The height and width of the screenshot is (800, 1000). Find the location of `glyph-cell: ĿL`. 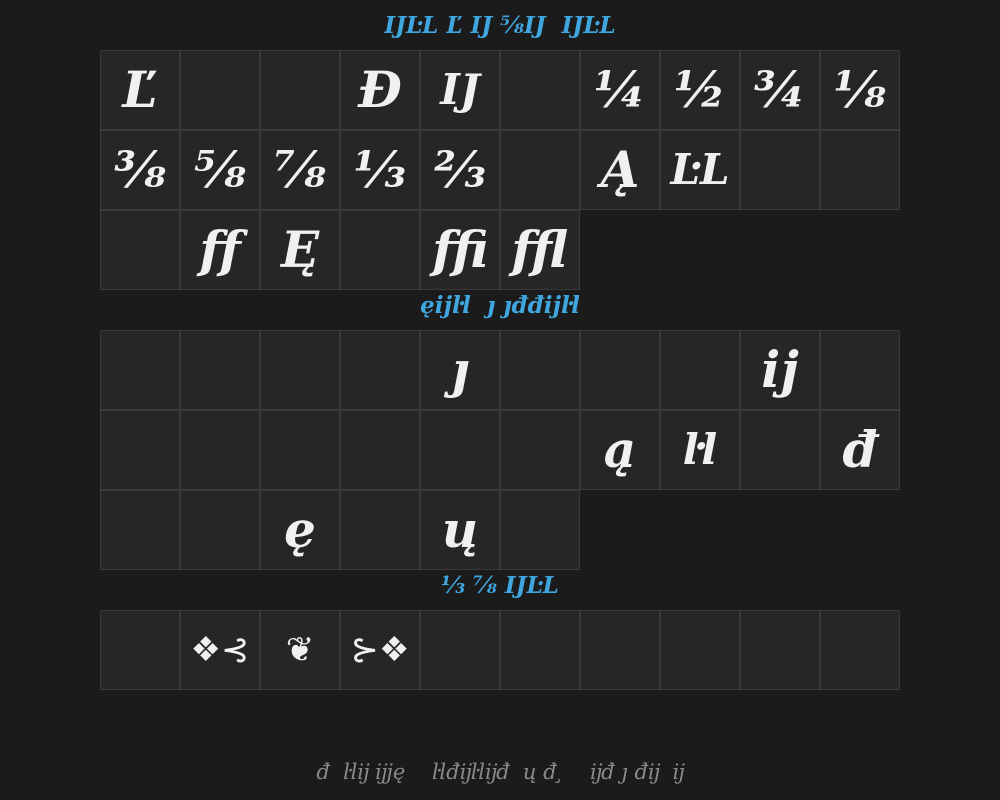

glyph-cell: ĿL is located at coordinates (700, 170).